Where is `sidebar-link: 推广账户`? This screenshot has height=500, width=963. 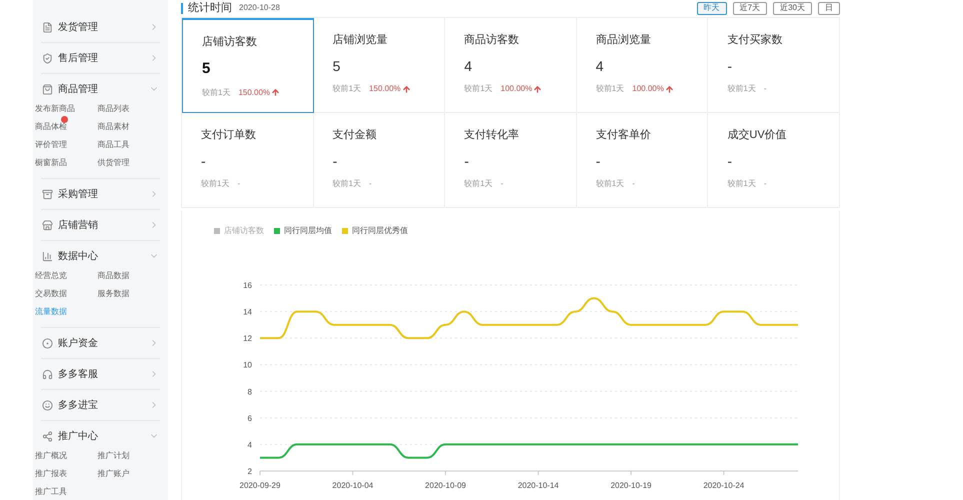 sidebar-link: 推广账户 is located at coordinates (114, 474).